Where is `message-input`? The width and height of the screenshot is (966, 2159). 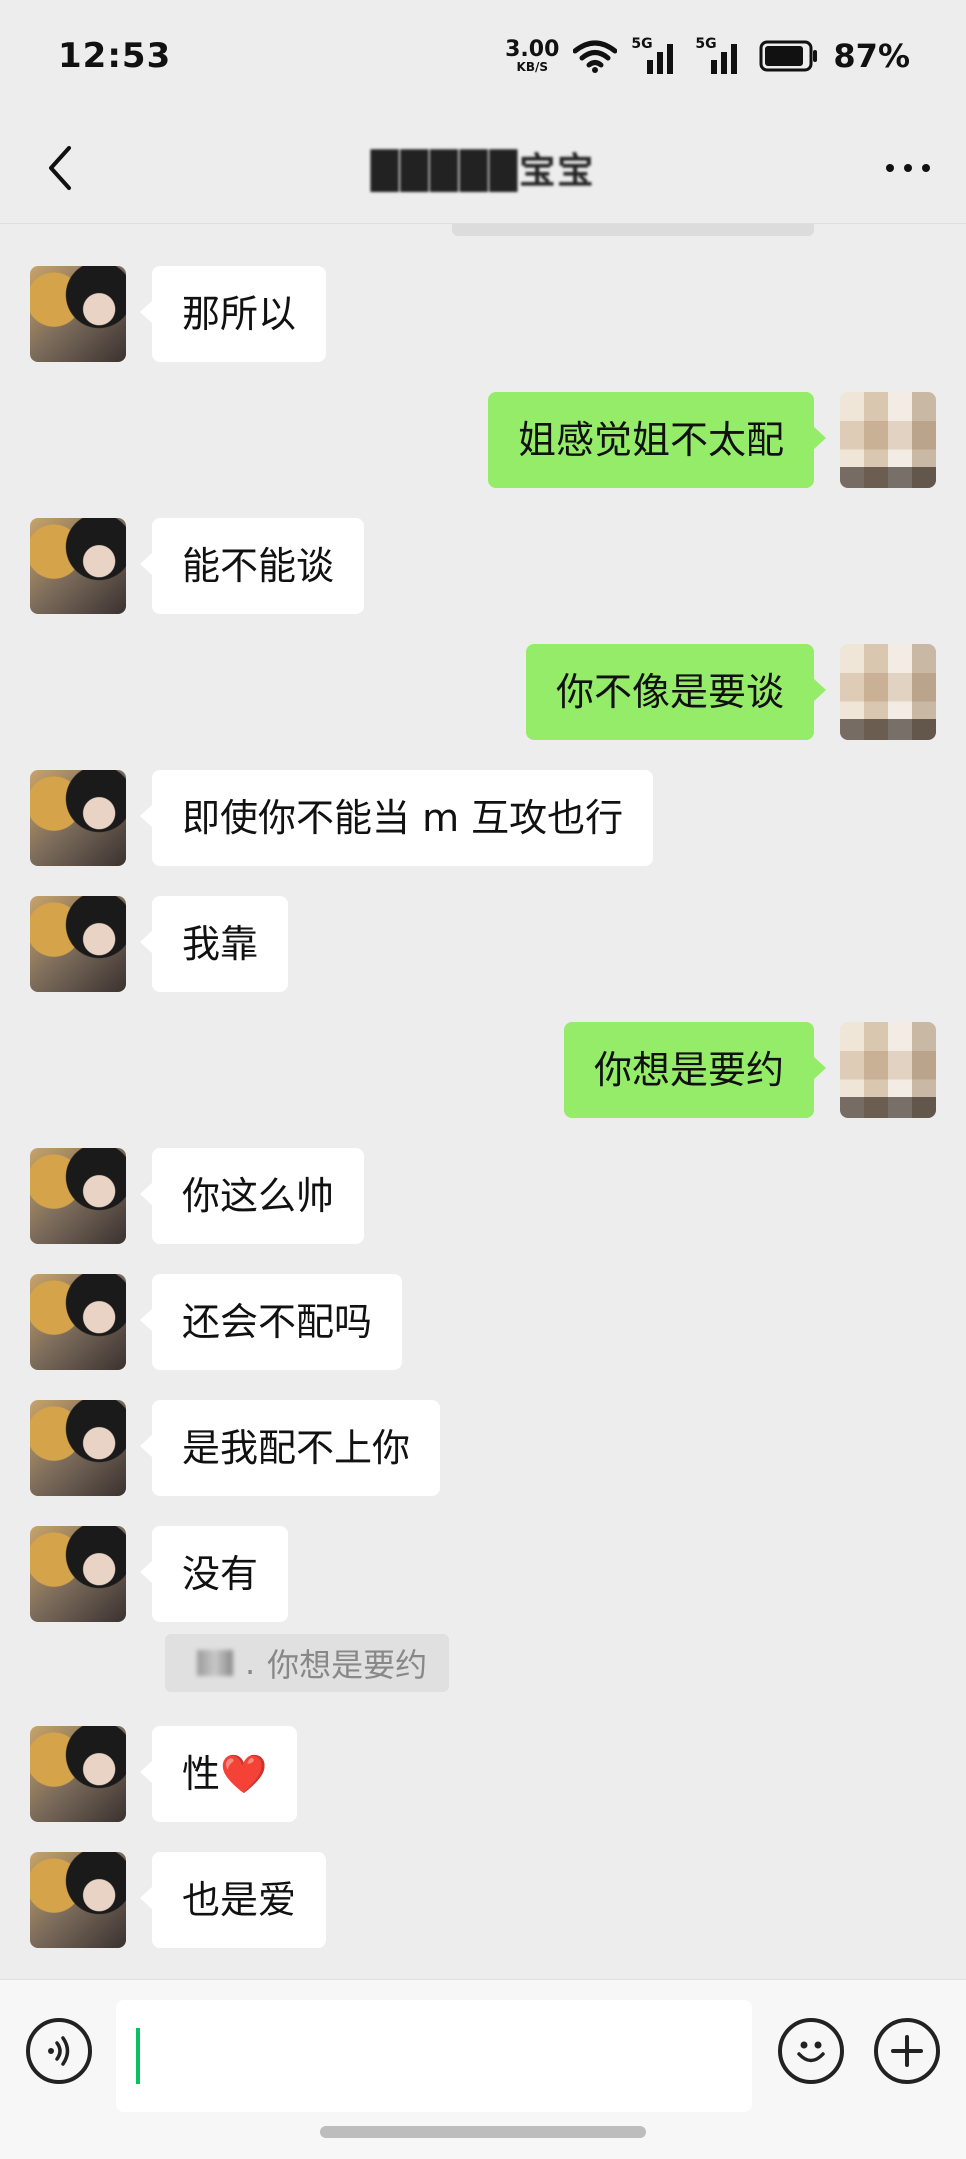 message-input is located at coordinates (434, 2056).